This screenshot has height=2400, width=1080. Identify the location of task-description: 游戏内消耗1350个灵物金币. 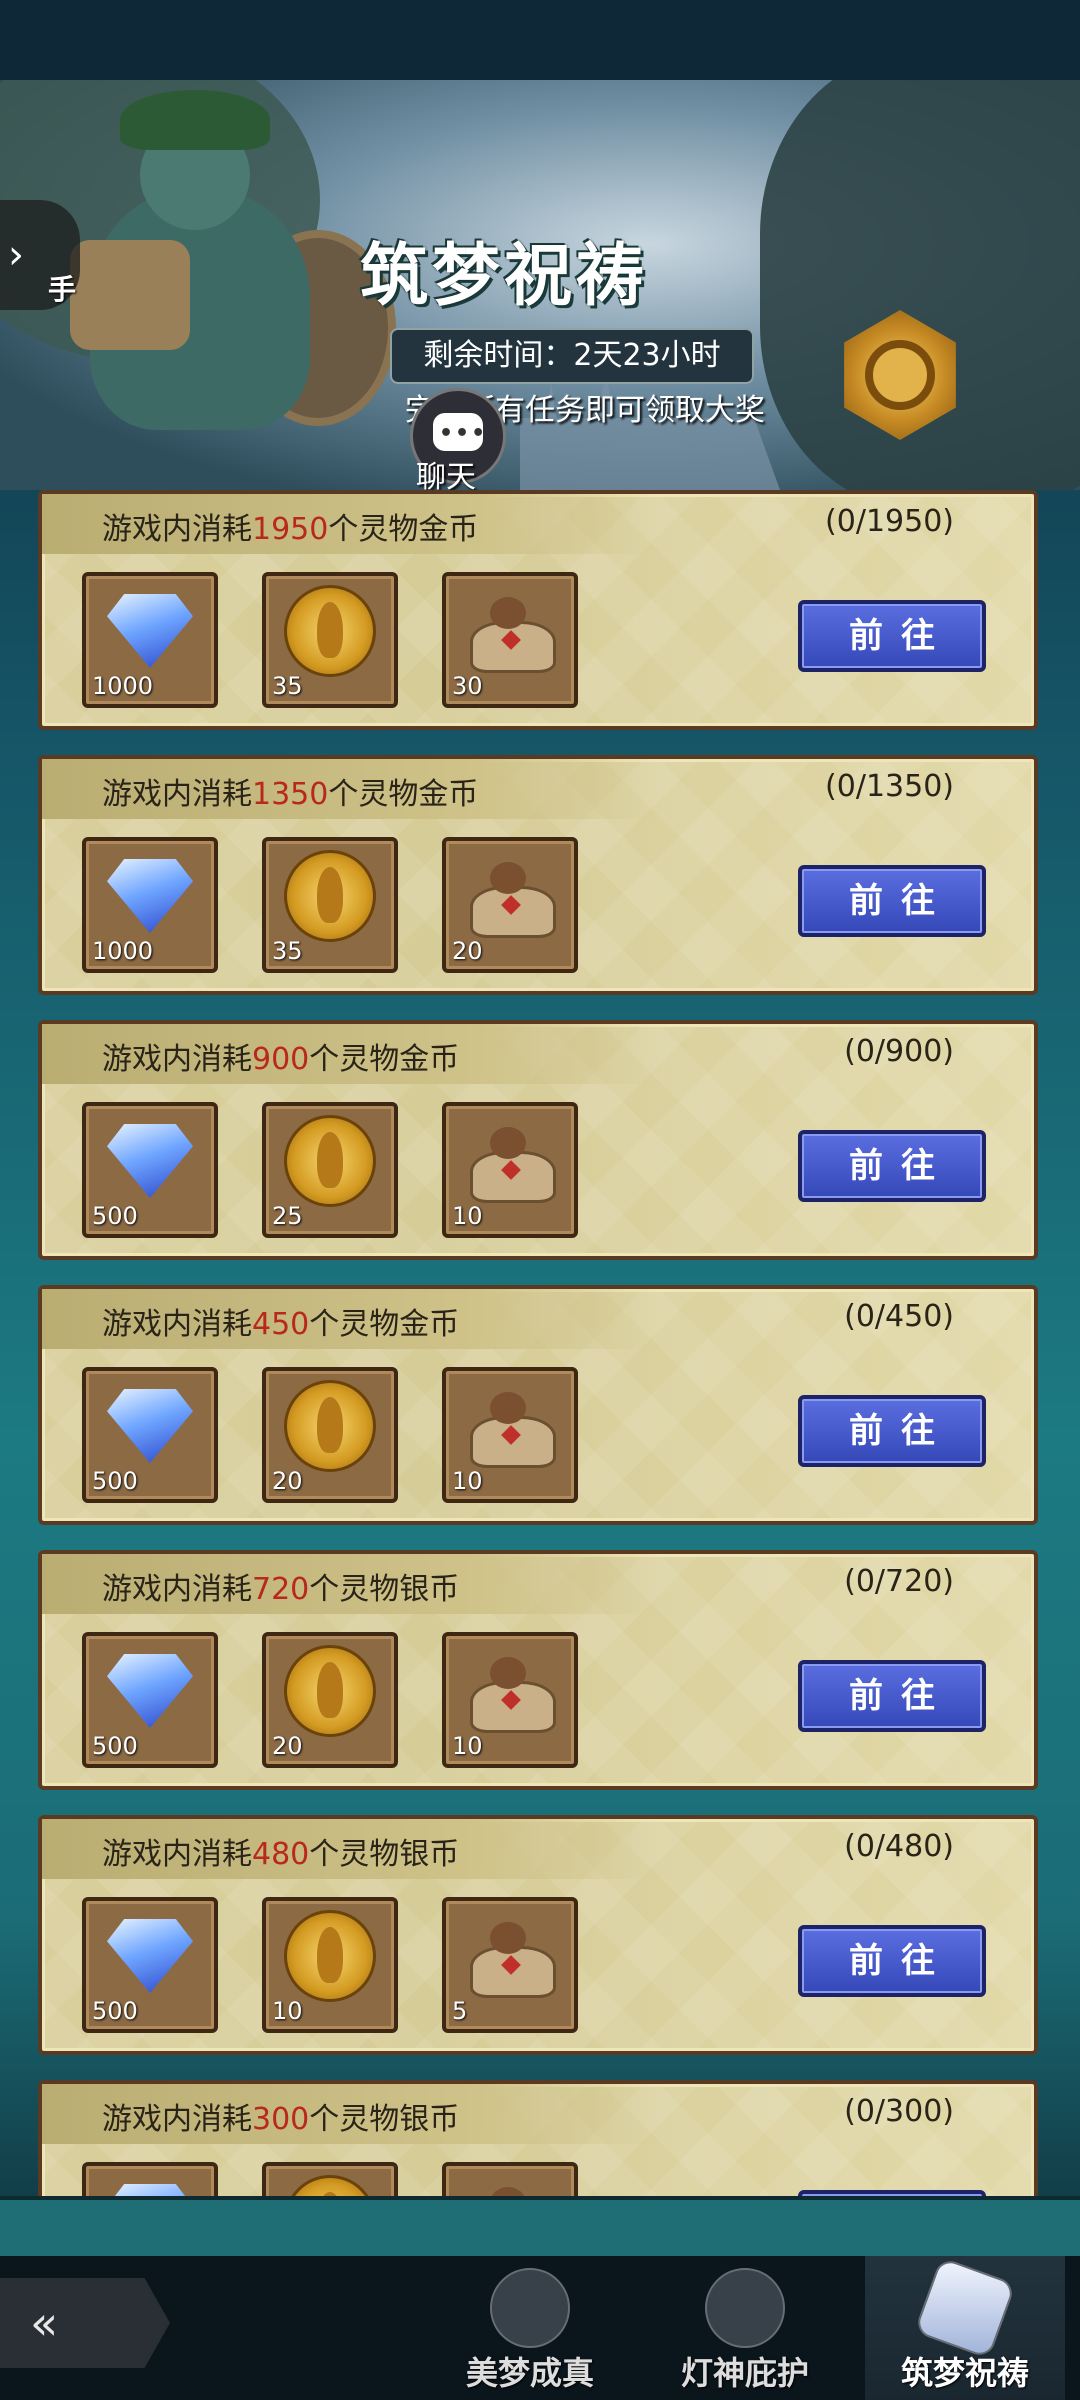
(290, 794).